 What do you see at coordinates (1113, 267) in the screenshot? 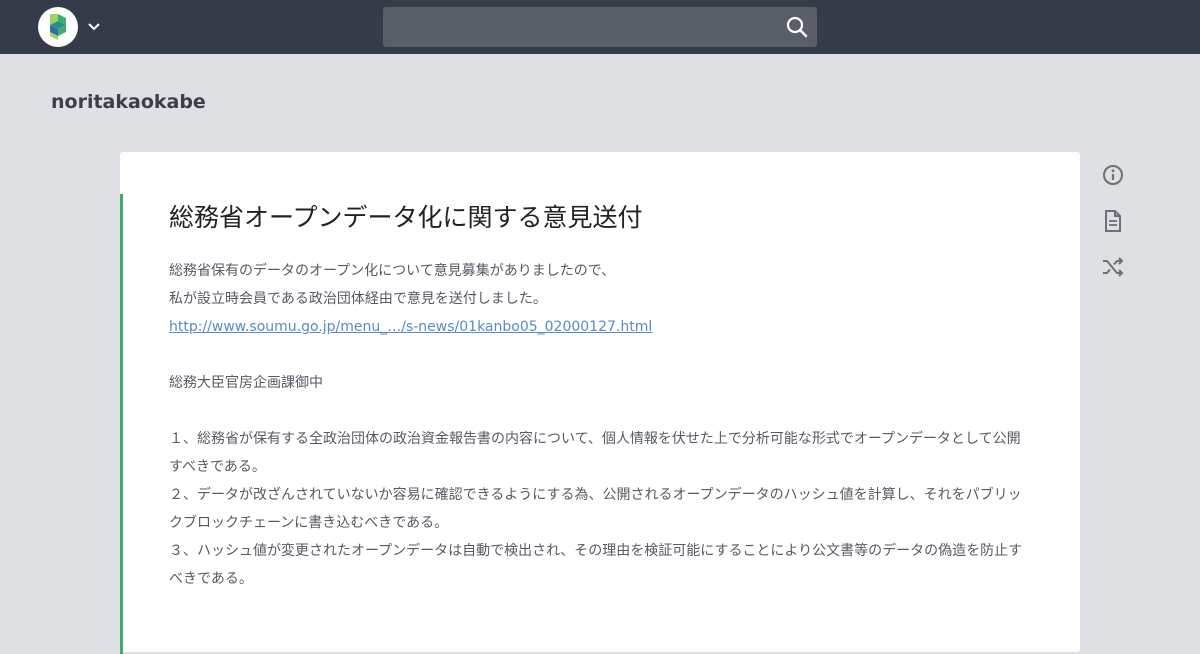
I see `shuffle-icon` at bounding box center [1113, 267].